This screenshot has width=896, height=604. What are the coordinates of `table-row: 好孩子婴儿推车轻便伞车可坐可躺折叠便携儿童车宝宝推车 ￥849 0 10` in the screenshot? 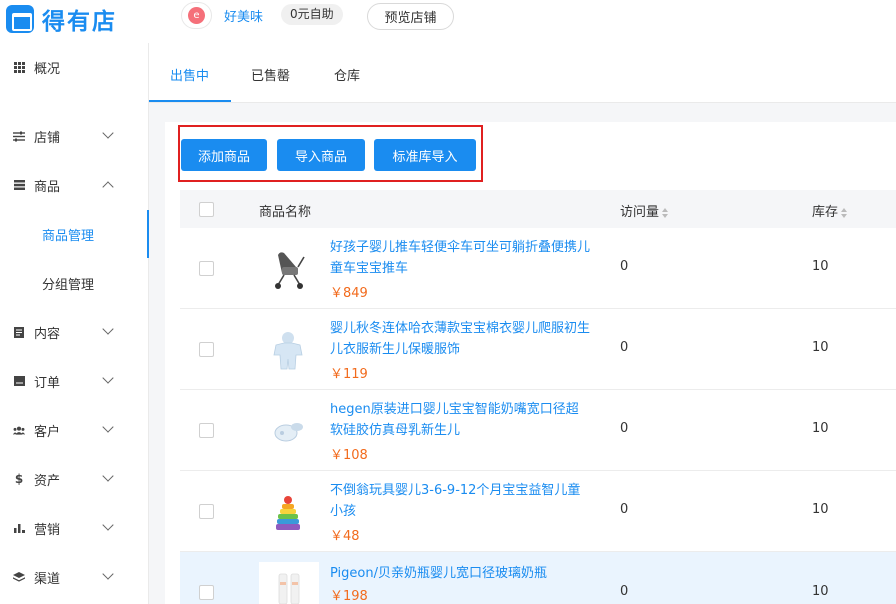 It's located at (538, 268).